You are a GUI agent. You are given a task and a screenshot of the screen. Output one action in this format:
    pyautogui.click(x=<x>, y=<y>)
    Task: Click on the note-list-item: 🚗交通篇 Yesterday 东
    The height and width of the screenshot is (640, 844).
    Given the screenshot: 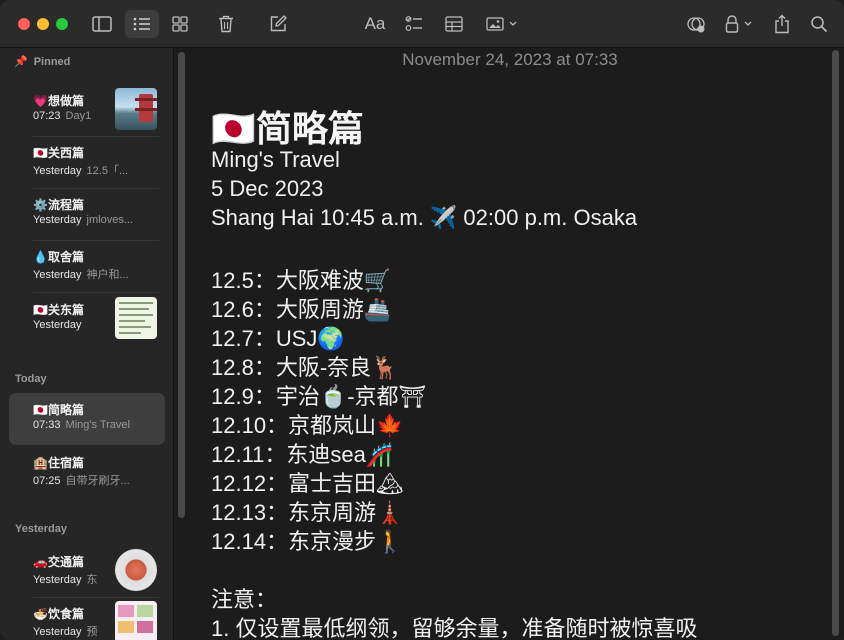 What is the action you would take?
    pyautogui.click(x=87, y=571)
    